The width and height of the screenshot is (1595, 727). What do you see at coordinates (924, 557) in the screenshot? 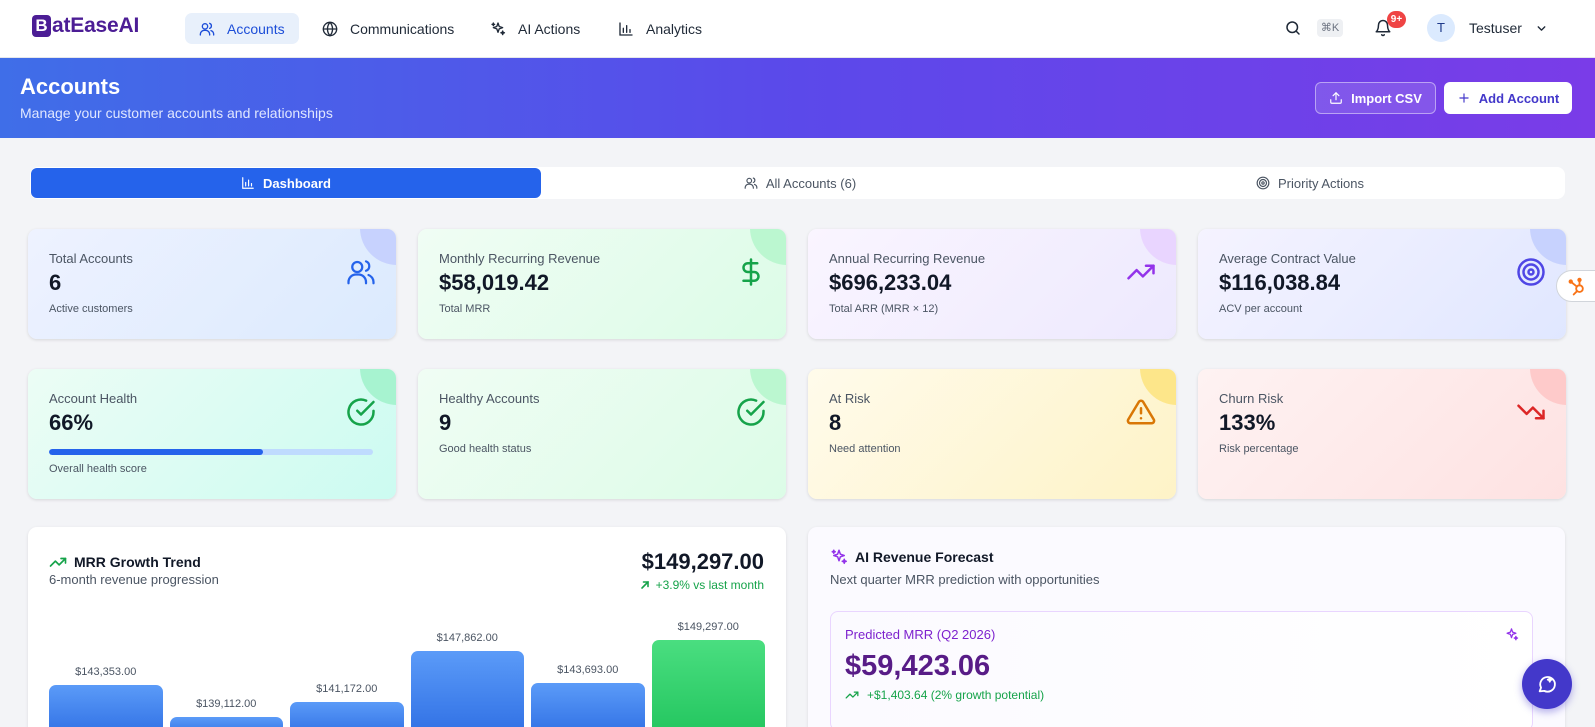
I see `forecast-panel-title: AI Revenue Forecast` at bounding box center [924, 557].